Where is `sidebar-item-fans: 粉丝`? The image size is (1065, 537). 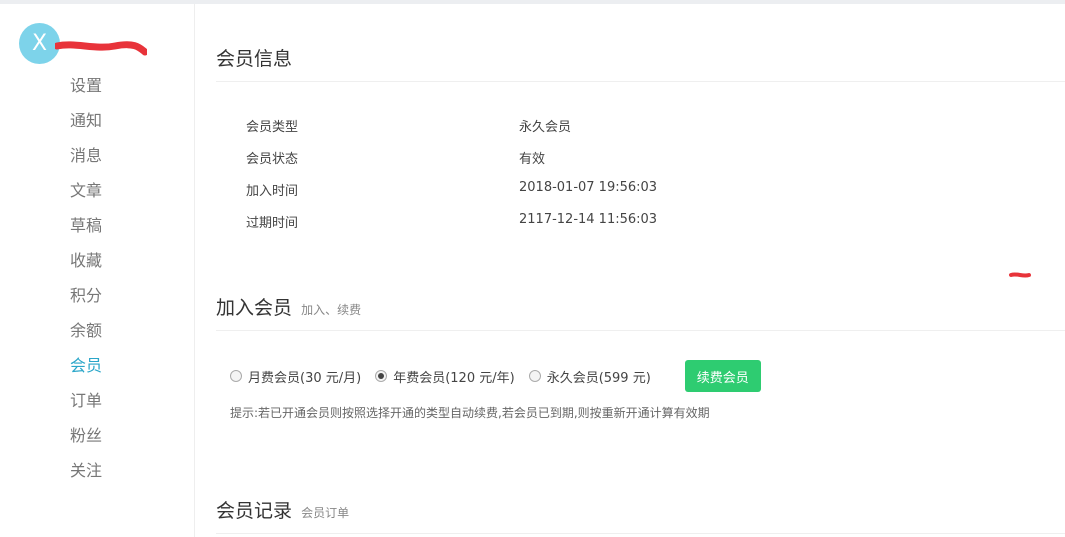 sidebar-item-fans: 粉丝 is located at coordinates (86, 441).